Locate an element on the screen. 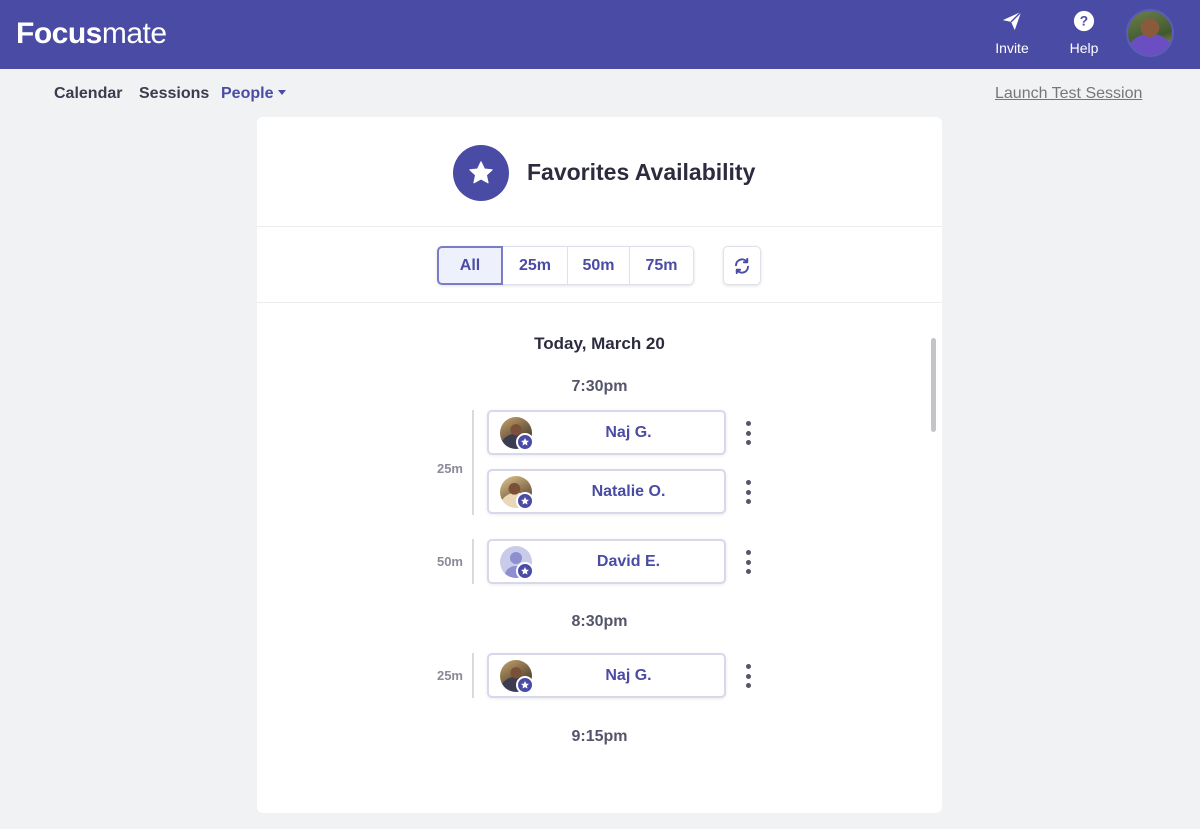 The width and height of the screenshot is (1200, 829). launch-test-session-link: Launch Test Session is located at coordinates (1068, 94).